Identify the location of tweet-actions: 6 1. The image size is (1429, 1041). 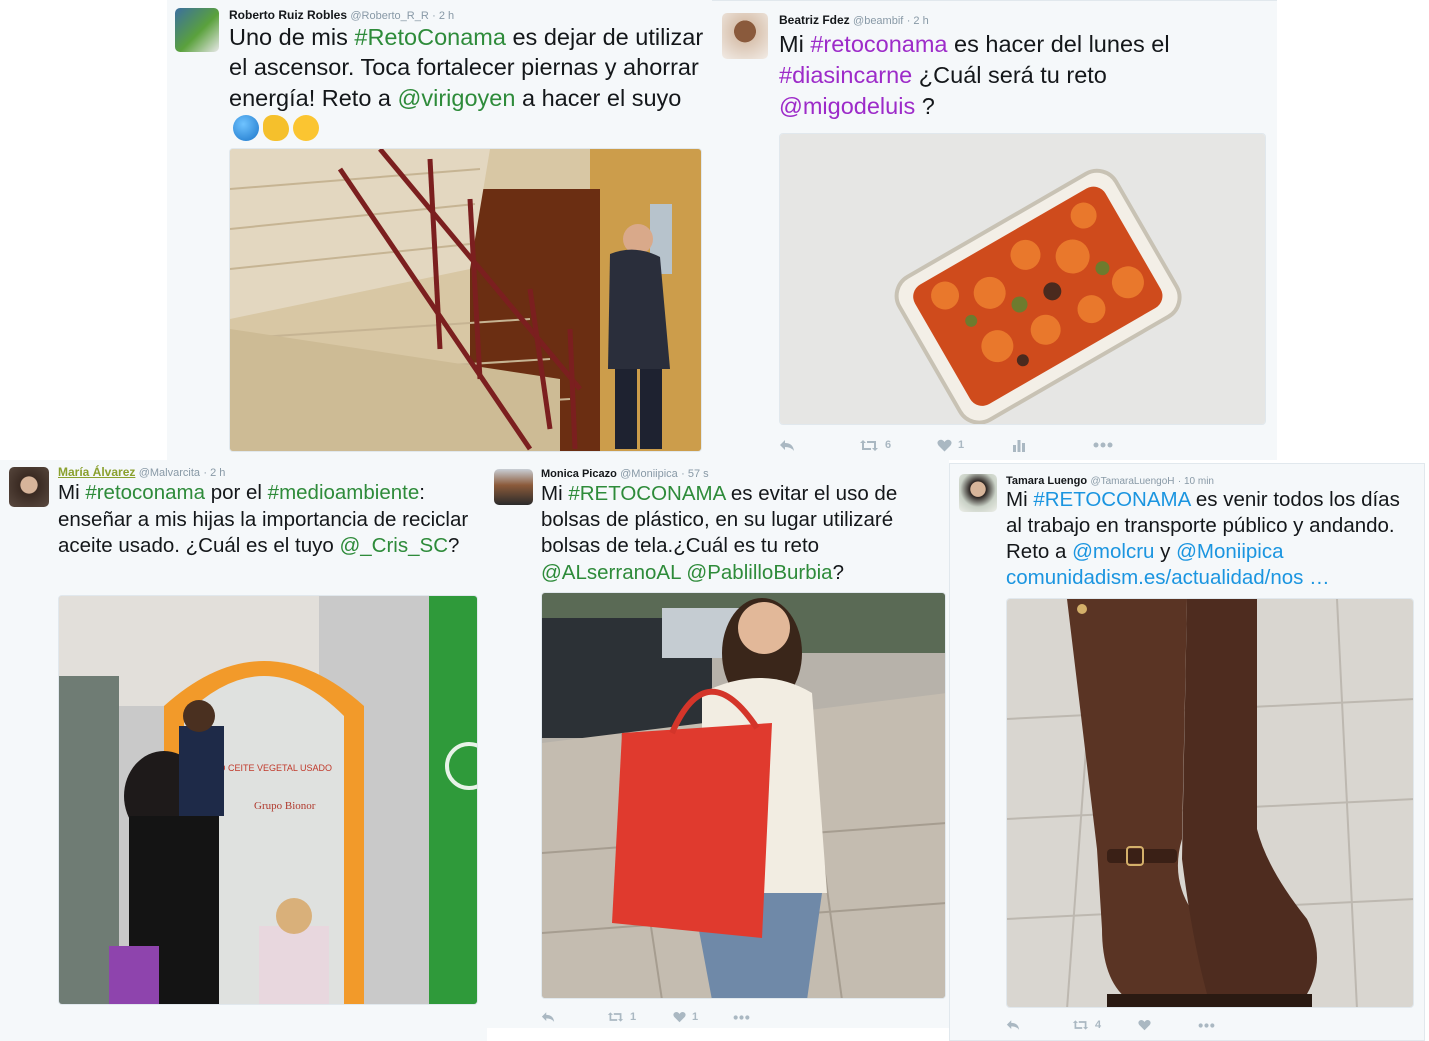
(949, 445).